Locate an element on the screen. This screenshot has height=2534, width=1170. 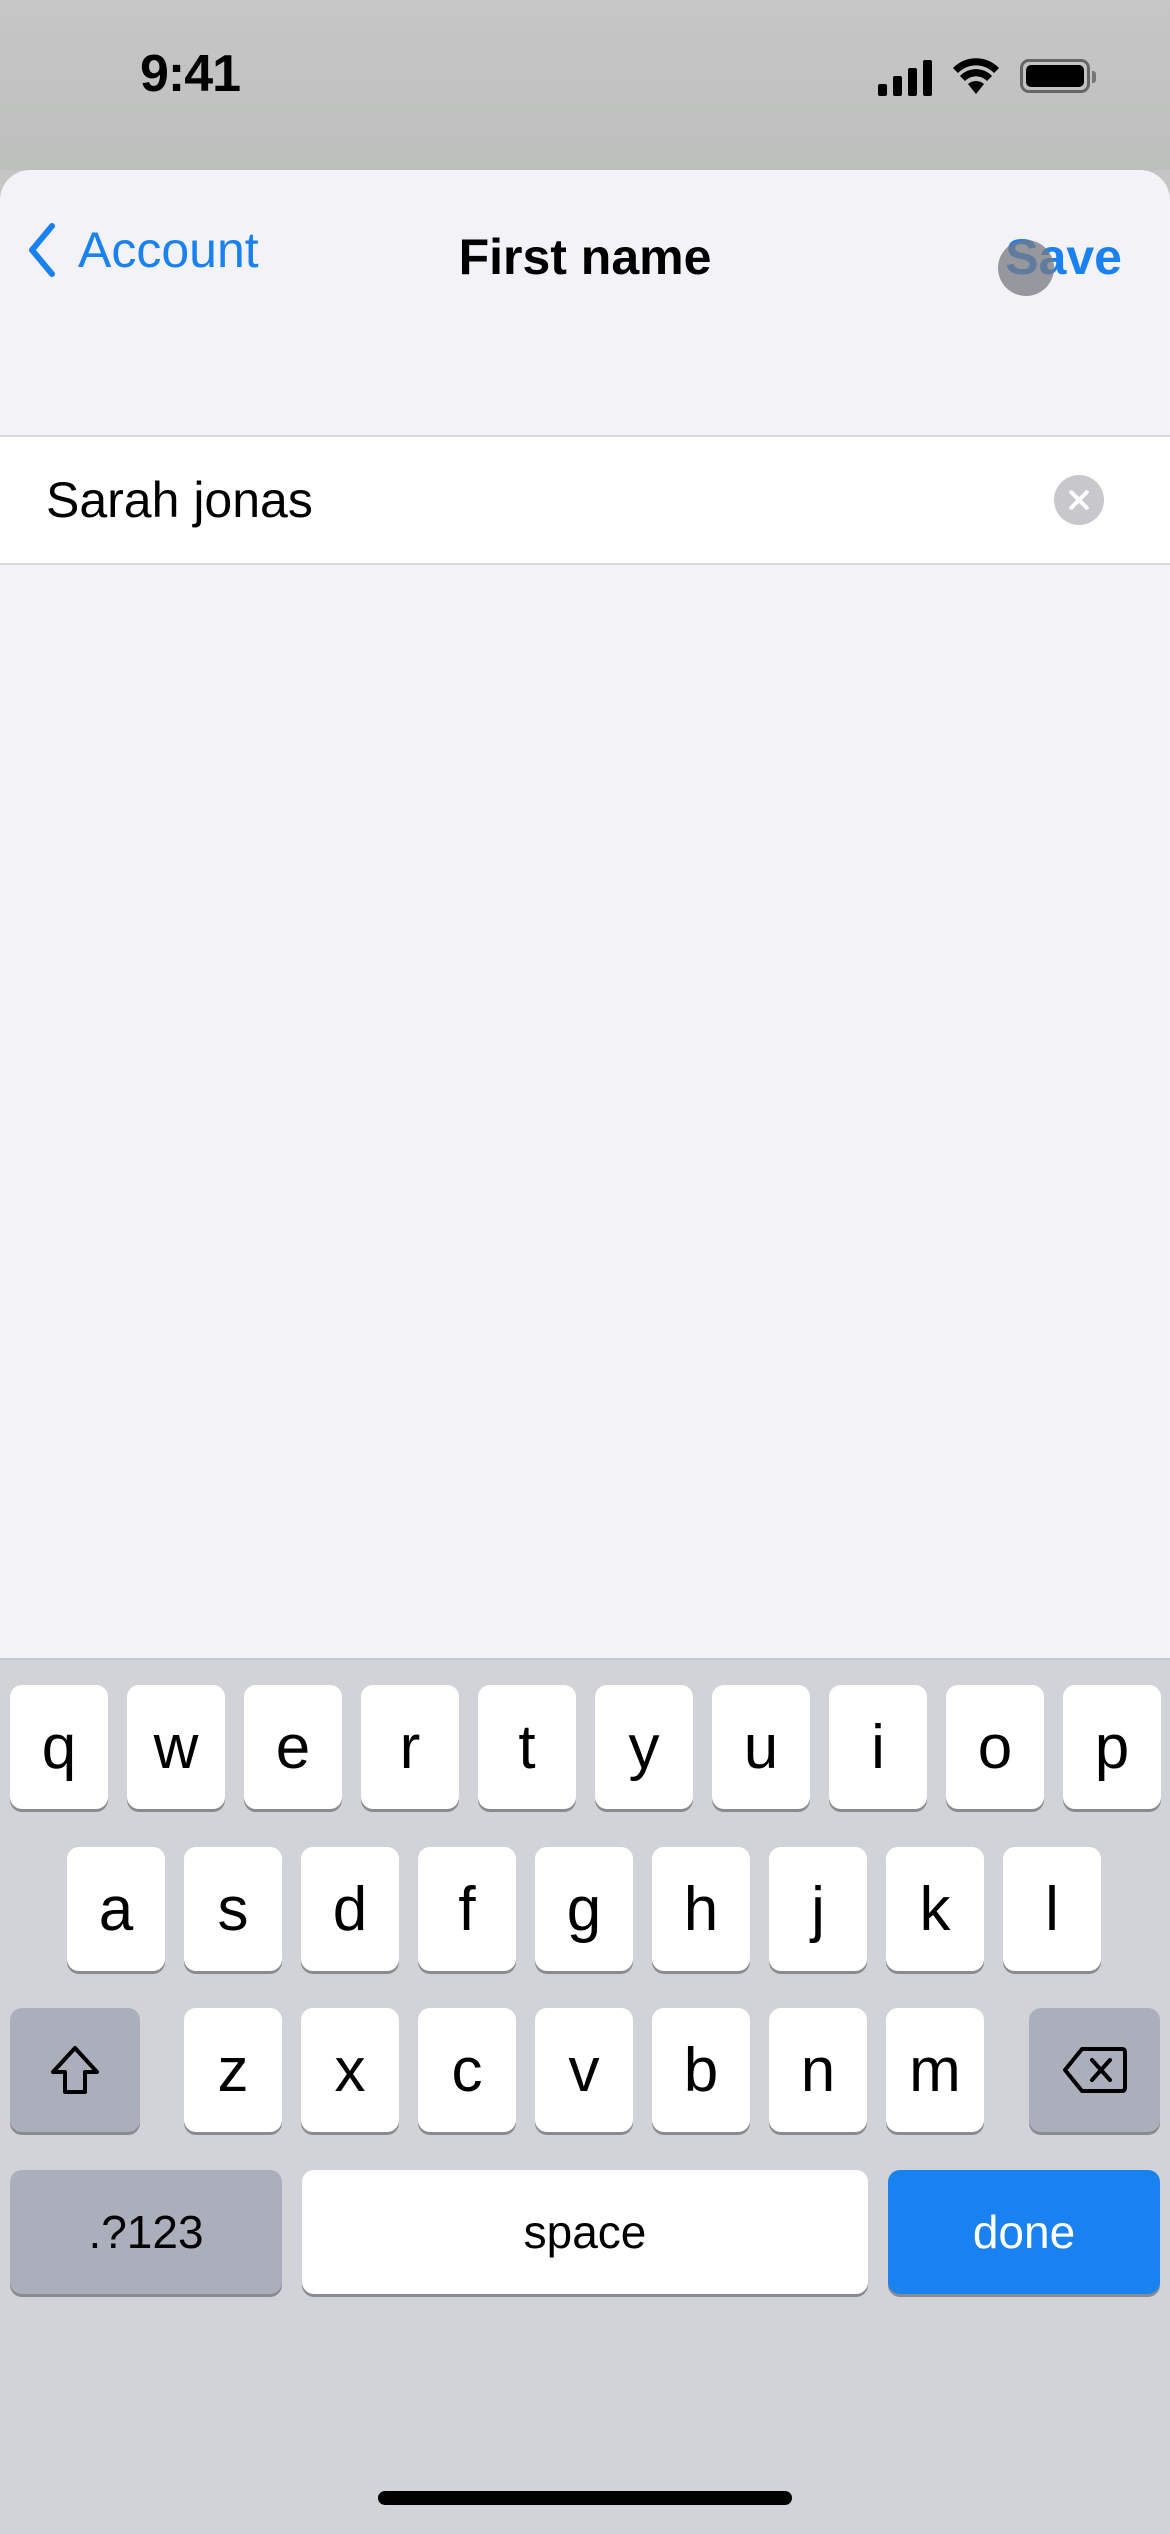
key-c: c is located at coordinates (467, 2070).